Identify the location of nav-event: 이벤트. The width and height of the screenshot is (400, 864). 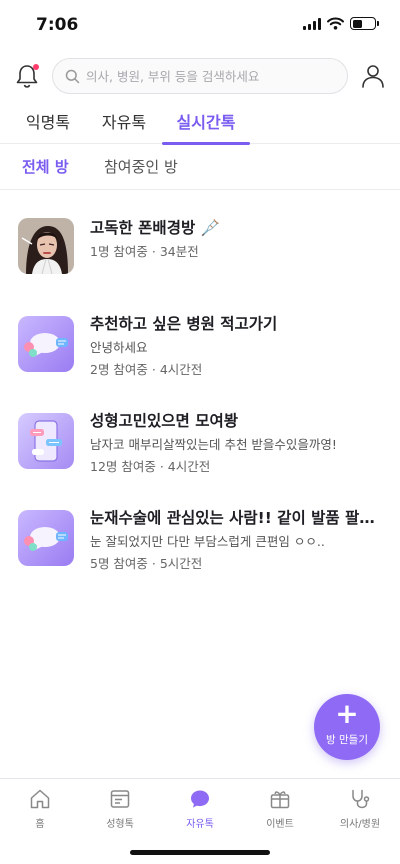
(280, 808).